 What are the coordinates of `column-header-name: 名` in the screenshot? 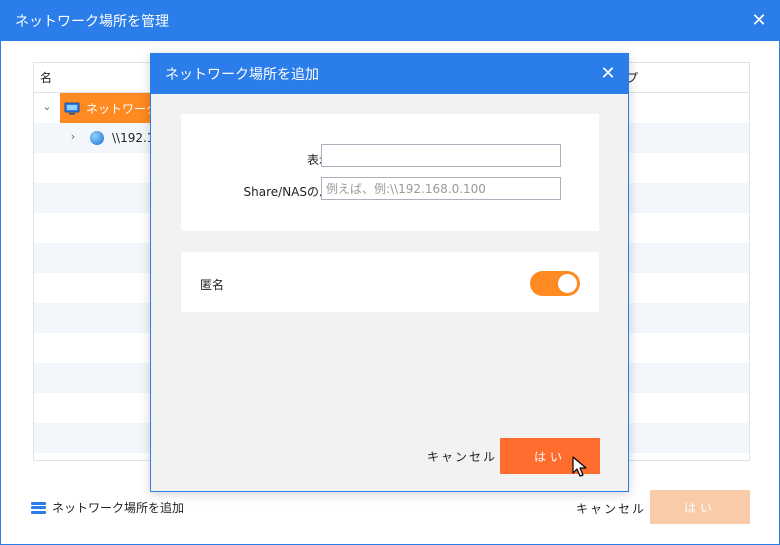 It's located at (46, 77).